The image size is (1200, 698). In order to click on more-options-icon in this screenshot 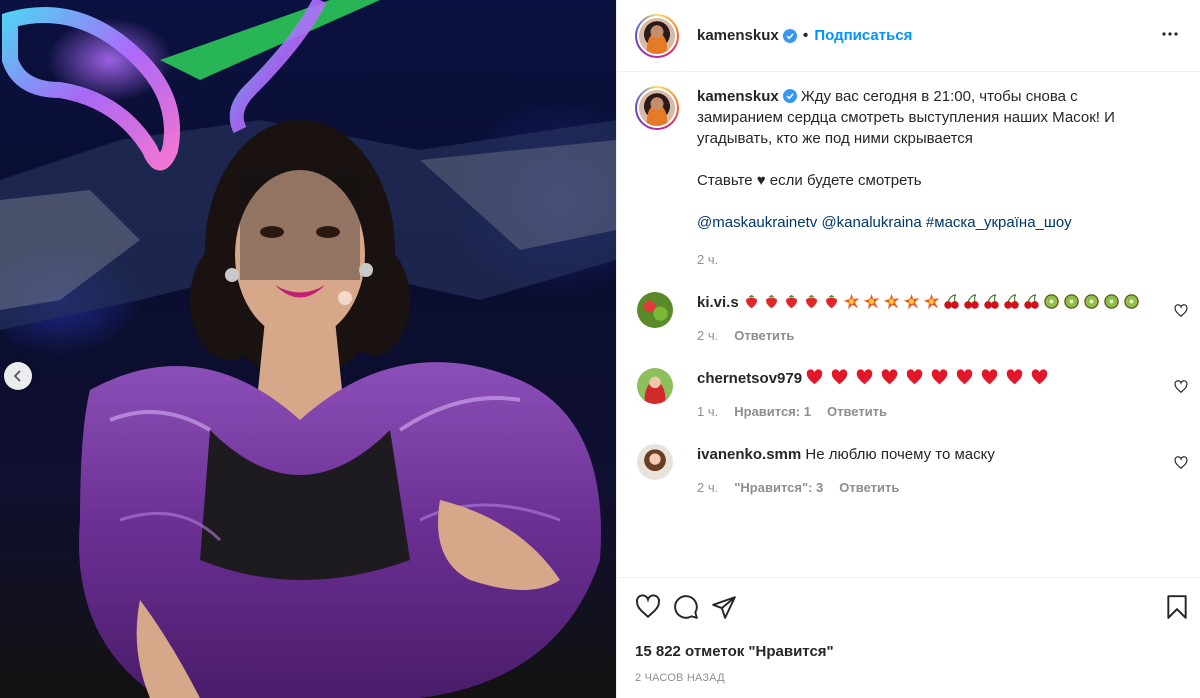, I will do `click(1170, 34)`.